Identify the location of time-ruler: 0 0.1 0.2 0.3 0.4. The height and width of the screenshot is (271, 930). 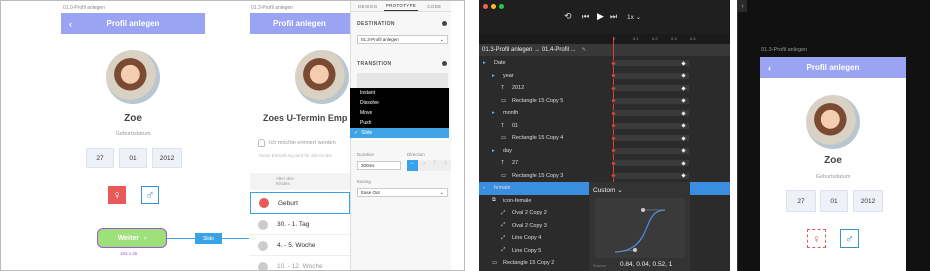
(604, 39).